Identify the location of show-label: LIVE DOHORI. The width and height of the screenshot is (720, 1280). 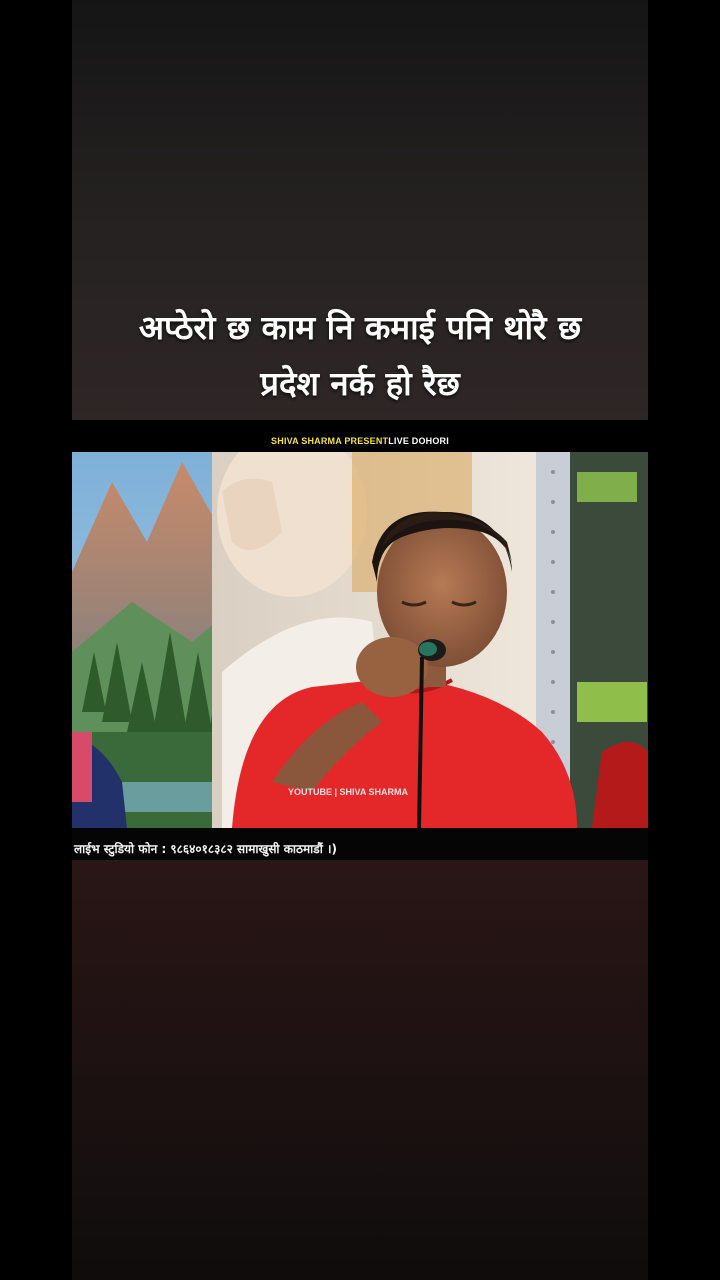
(418, 441).